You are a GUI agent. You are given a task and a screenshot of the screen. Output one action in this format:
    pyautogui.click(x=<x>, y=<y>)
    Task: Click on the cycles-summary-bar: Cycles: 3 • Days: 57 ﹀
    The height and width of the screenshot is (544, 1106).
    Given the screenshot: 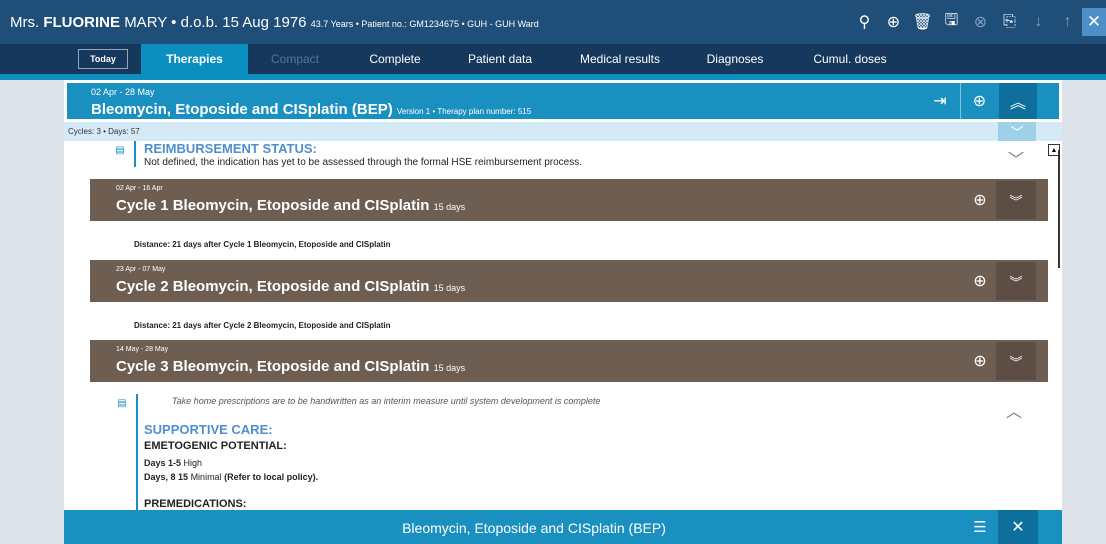 What is the action you would take?
    pyautogui.click(x=563, y=131)
    